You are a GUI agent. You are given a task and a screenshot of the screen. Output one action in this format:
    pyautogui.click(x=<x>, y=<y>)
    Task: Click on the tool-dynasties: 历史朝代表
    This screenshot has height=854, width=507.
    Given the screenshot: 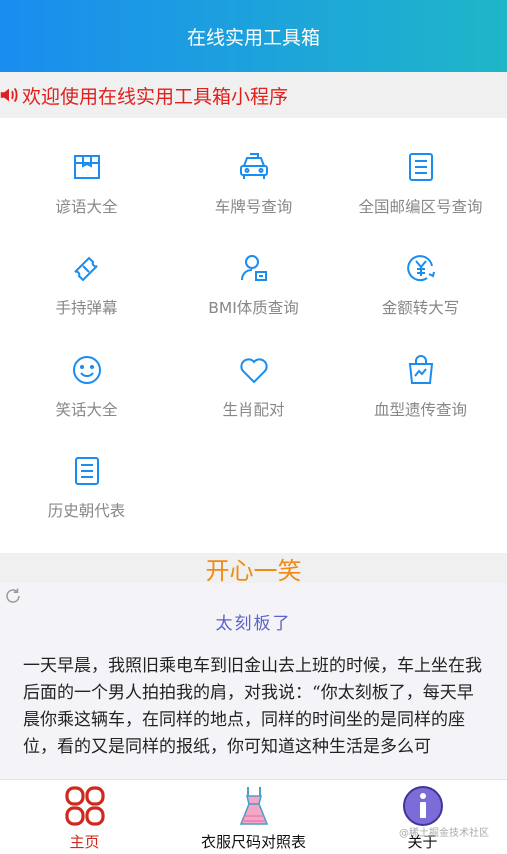 What is the action you would take?
    pyautogui.click(x=86, y=472)
    